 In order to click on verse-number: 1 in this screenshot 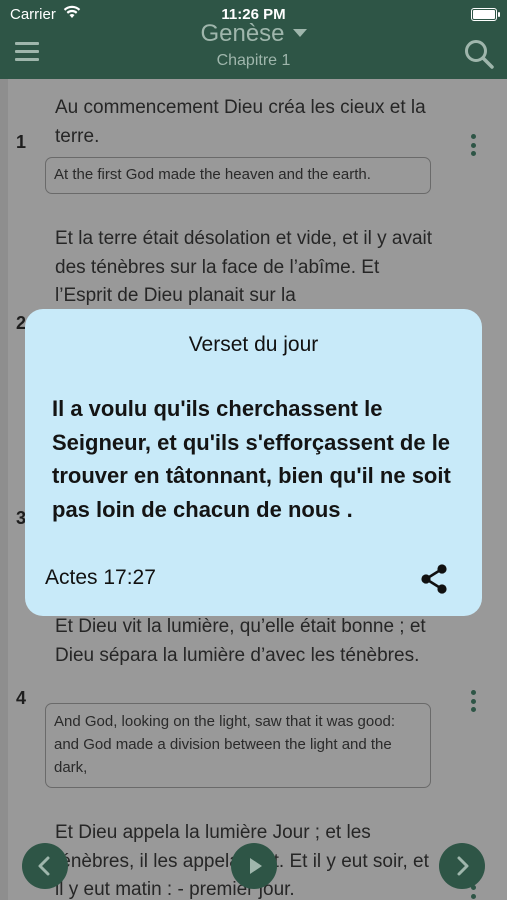, I will do `click(21, 142)`.